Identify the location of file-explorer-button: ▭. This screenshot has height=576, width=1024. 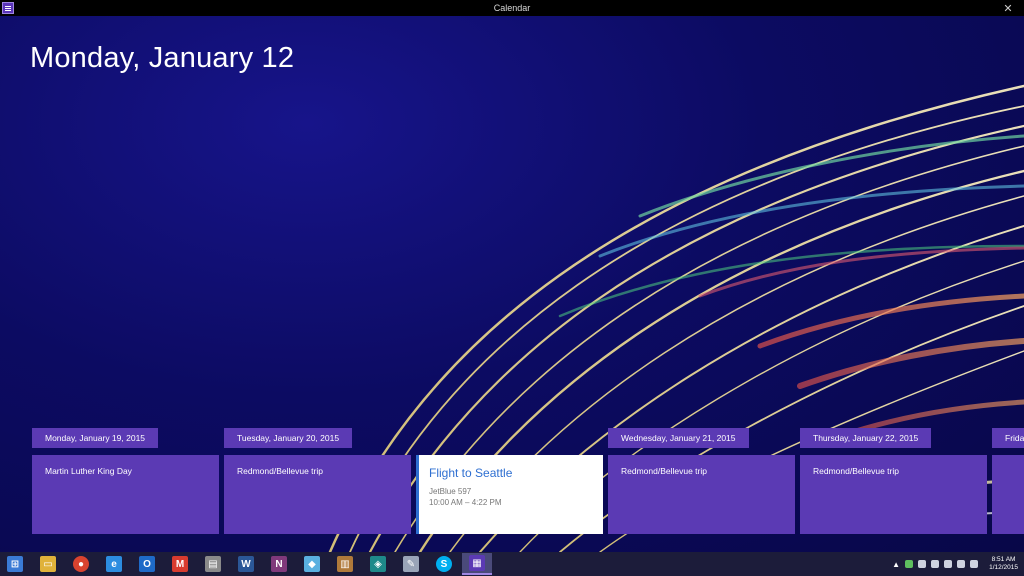
(48, 564).